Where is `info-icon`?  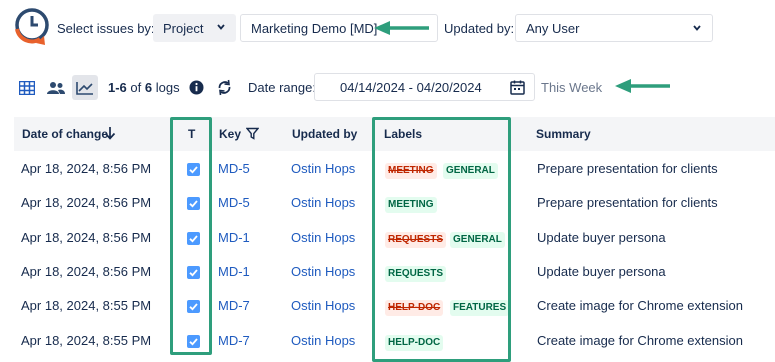 info-icon is located at coordinates (196, 87).